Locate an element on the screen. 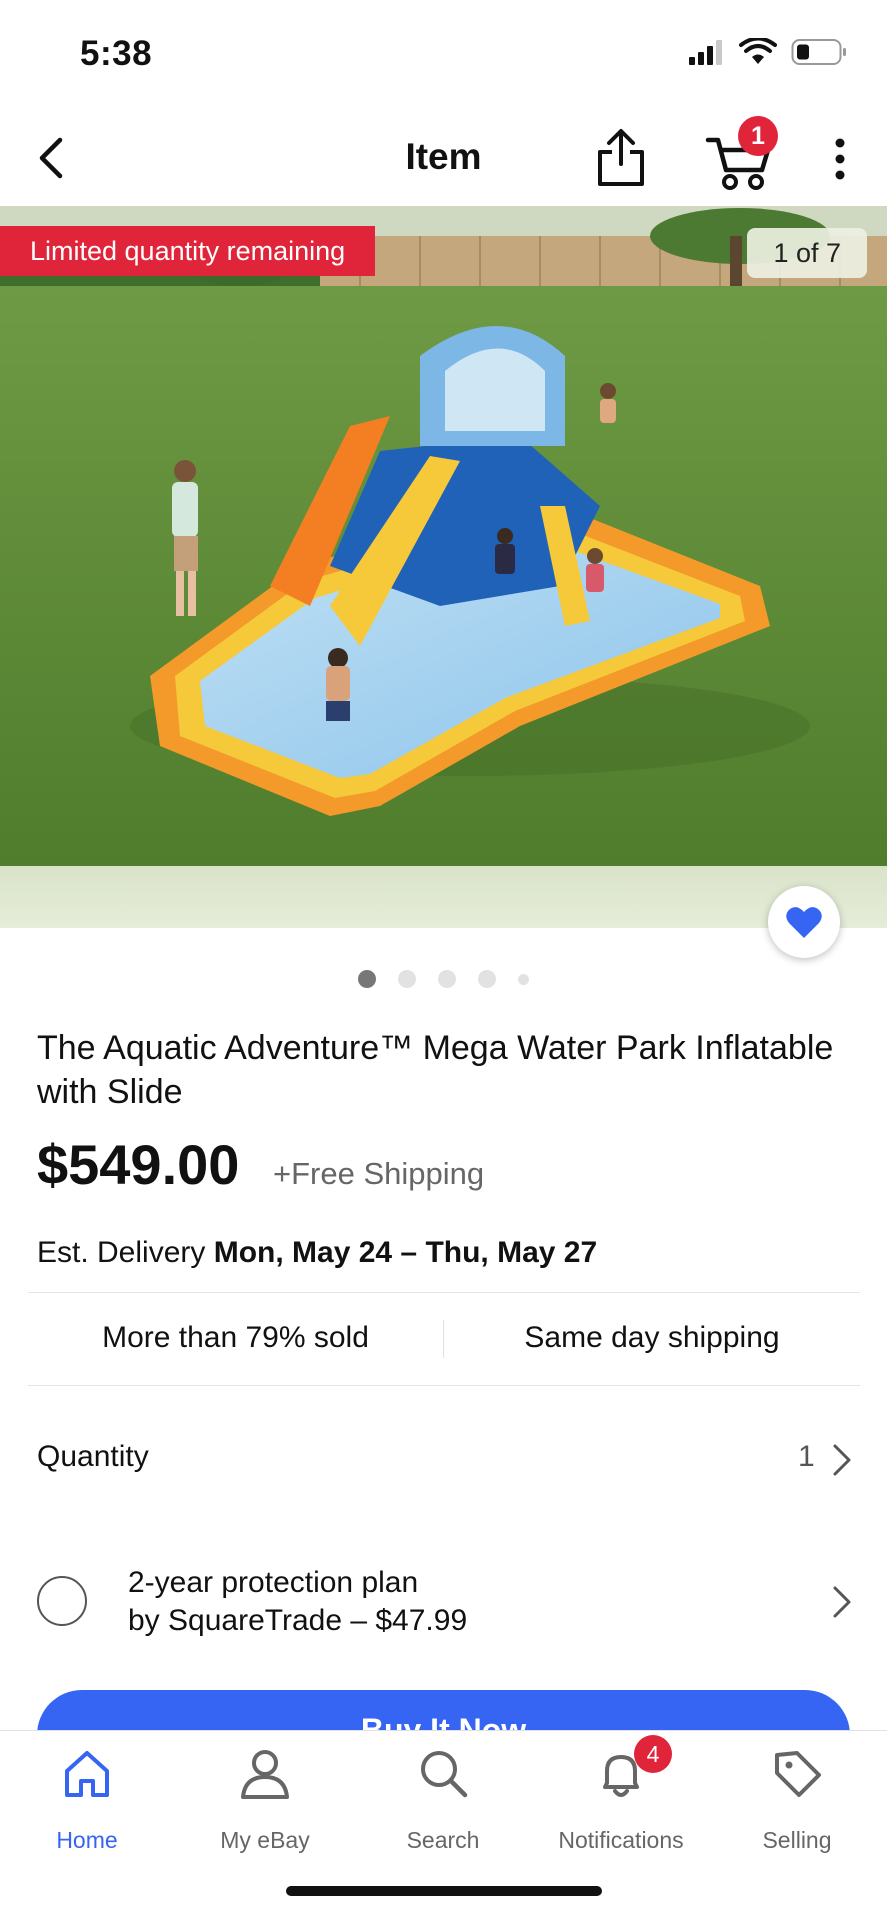 This screenshot has height=1921, width=887. tab-search: Search is located at coordinates (443, 1805).